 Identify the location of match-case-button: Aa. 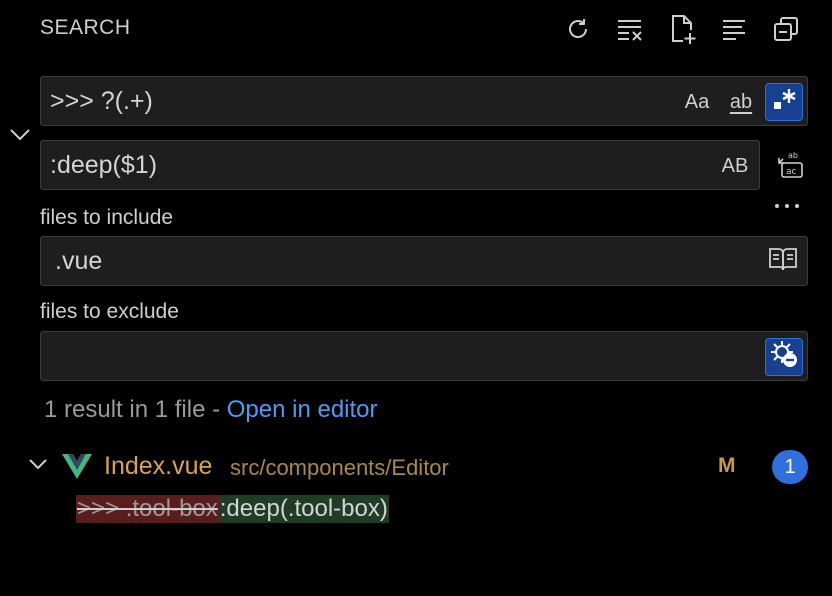
(697, 102).